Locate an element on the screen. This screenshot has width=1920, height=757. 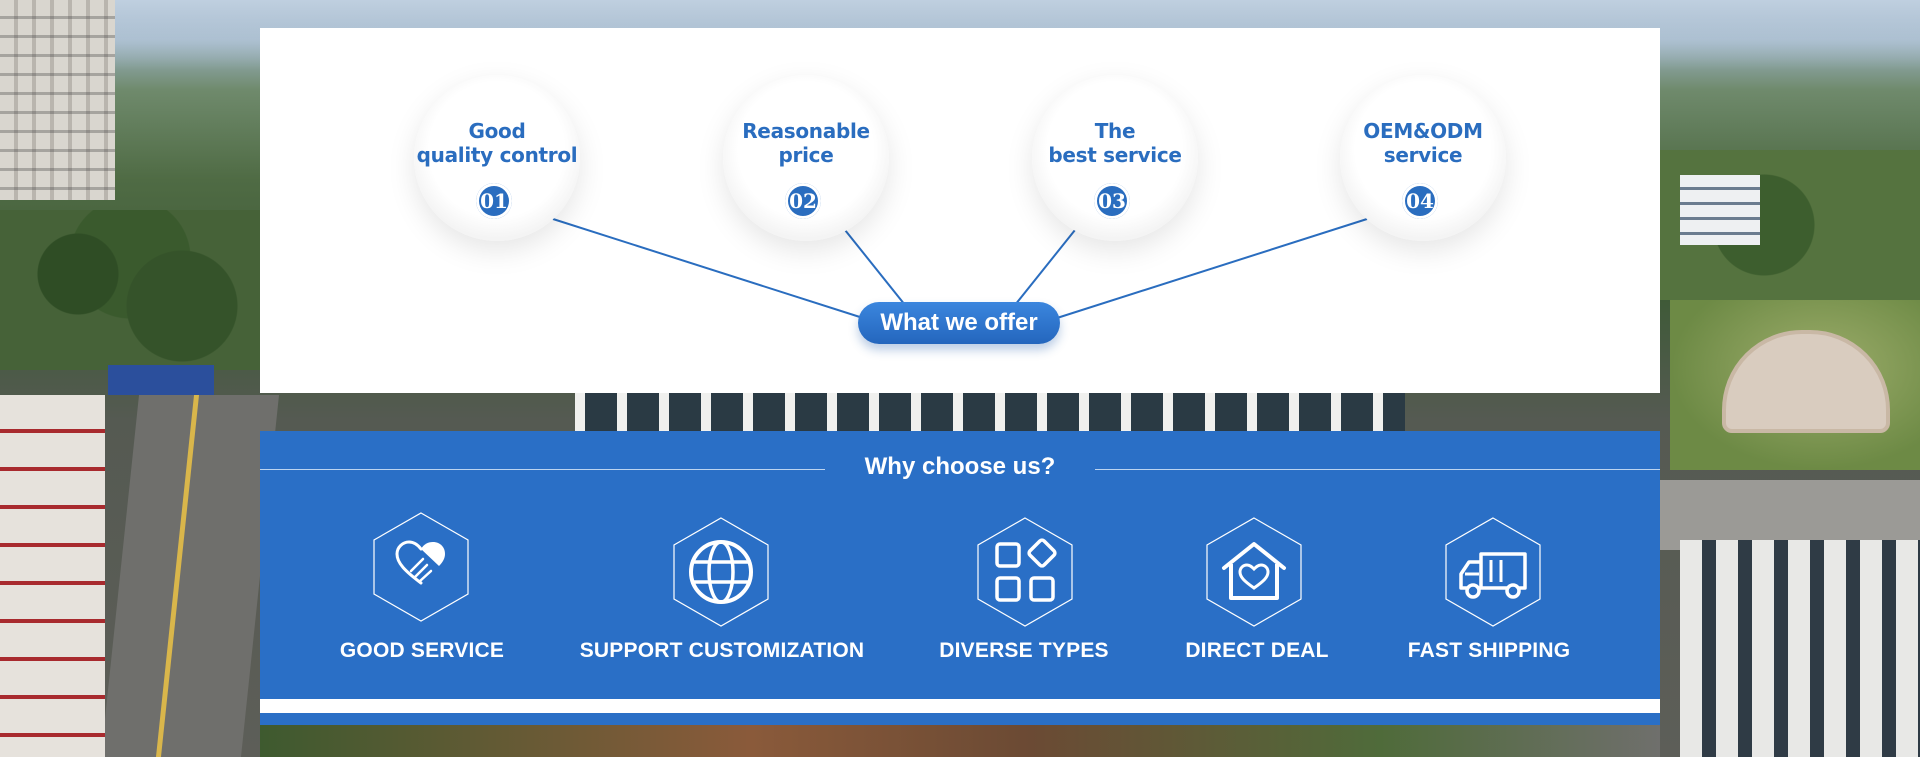
offer-item-number: 01 is located at coordinates (494, 201).